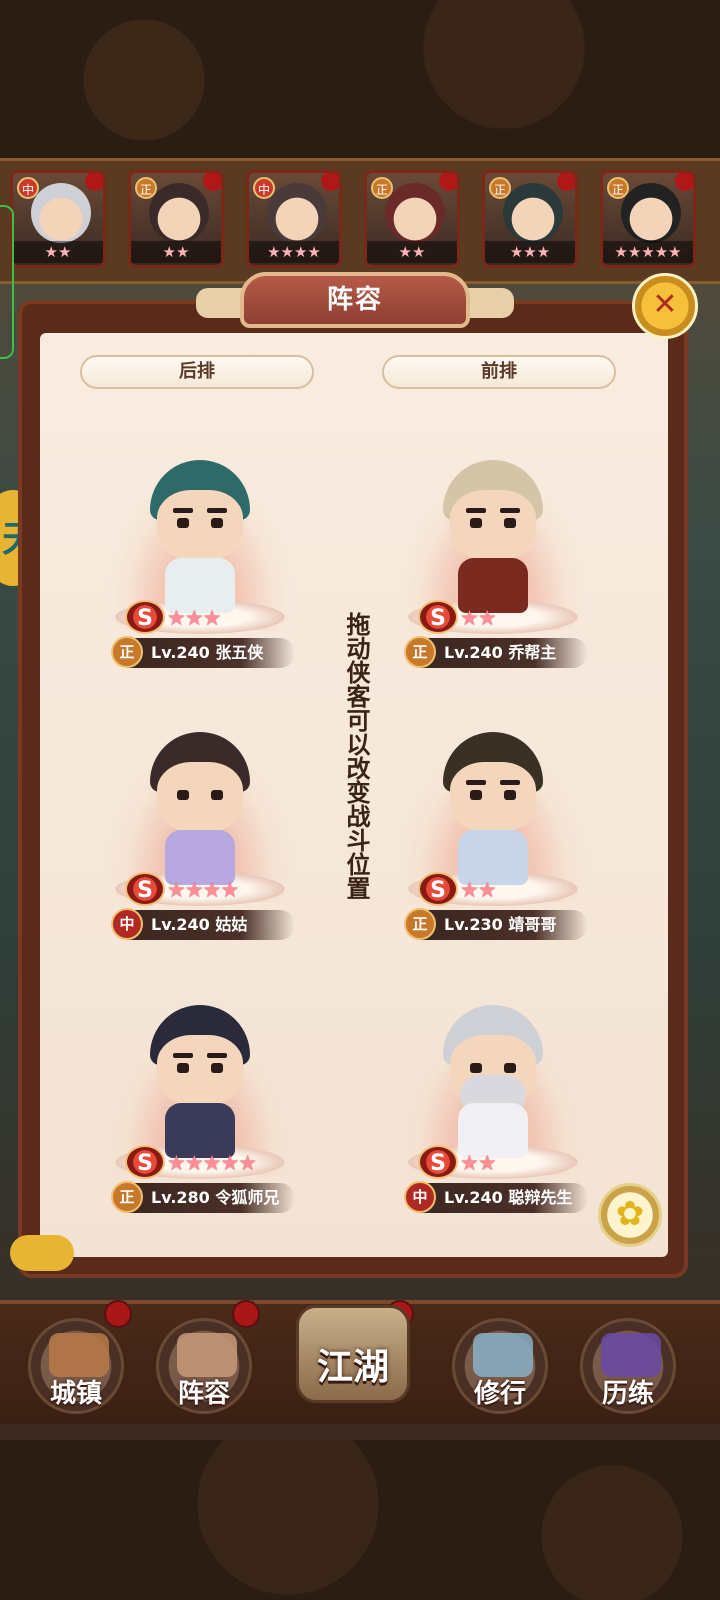 Image resolution: width=720 pixels, height=1600 pixels. I want to click on nav-trial-label: 历练, so click(627, 1394).